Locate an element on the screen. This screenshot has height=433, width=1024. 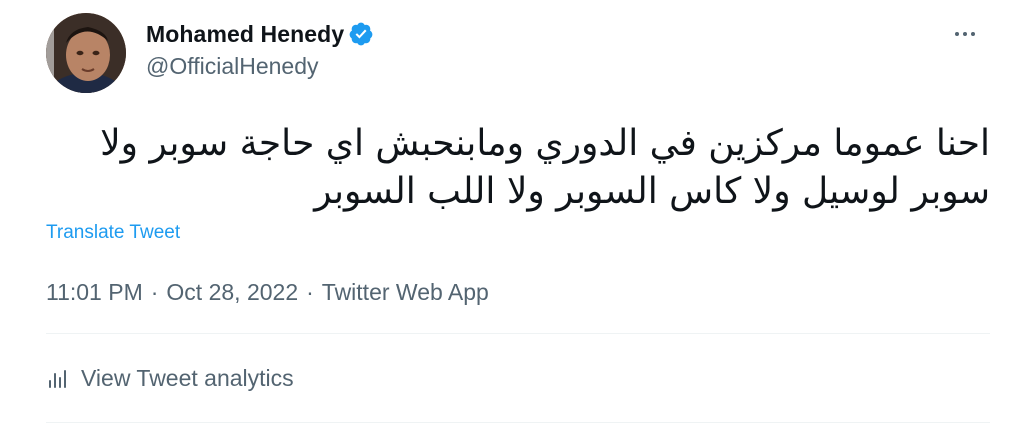
tweet-author: Mohamed Henedy @OfficialHenedy is located at coordinates (260, 49).